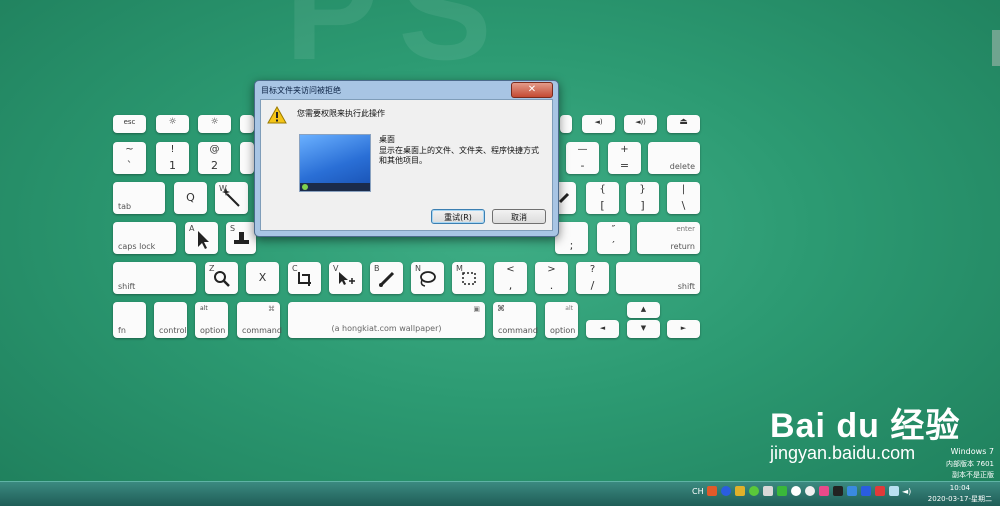  I want to click on key-f9, so click(566, 124).